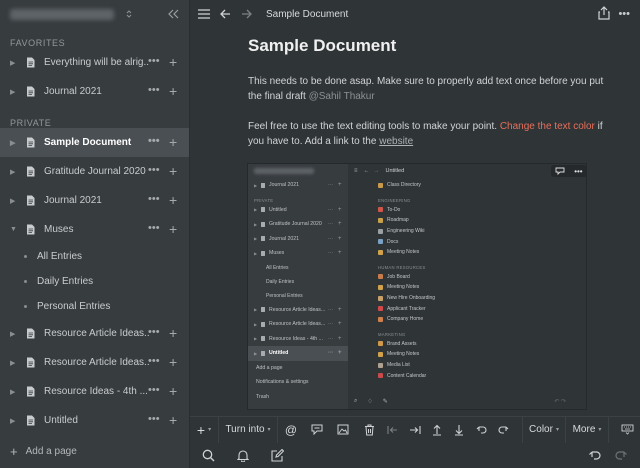  What do you see at coordinates (569, 171) in the screenshot?
I see `image-overlay-controls: •••` at bounding box center [569, 171].